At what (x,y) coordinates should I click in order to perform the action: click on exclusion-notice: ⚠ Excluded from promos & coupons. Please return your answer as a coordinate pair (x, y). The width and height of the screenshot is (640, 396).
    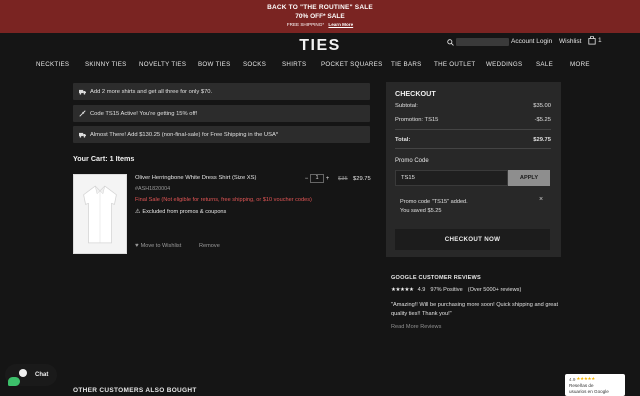
    Looking at the image, I should click on (181, 212).